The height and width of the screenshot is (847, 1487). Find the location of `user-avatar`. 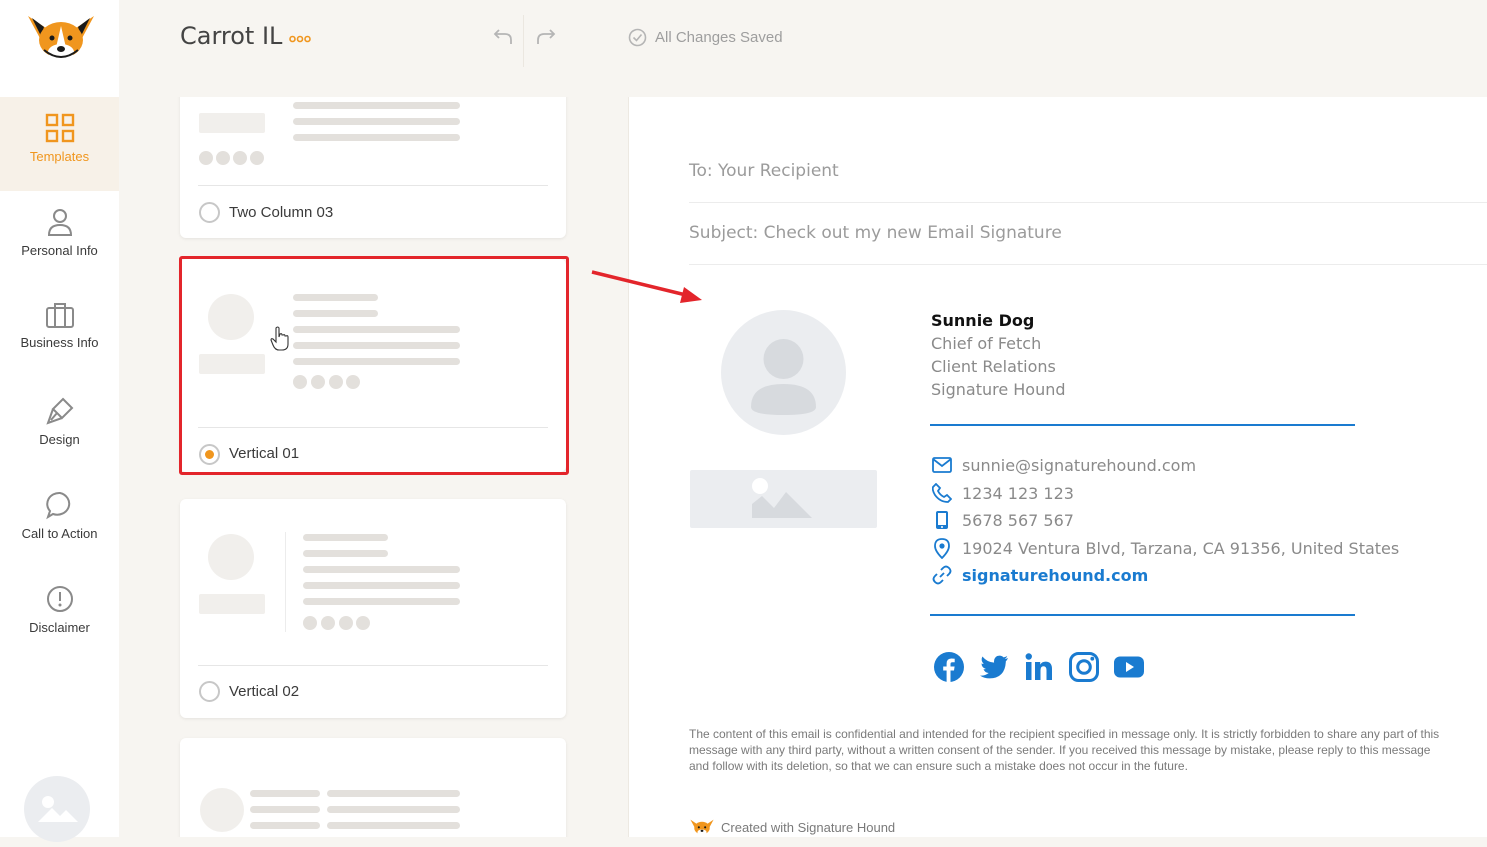

user-avatar is located at coordinates (57, 809).